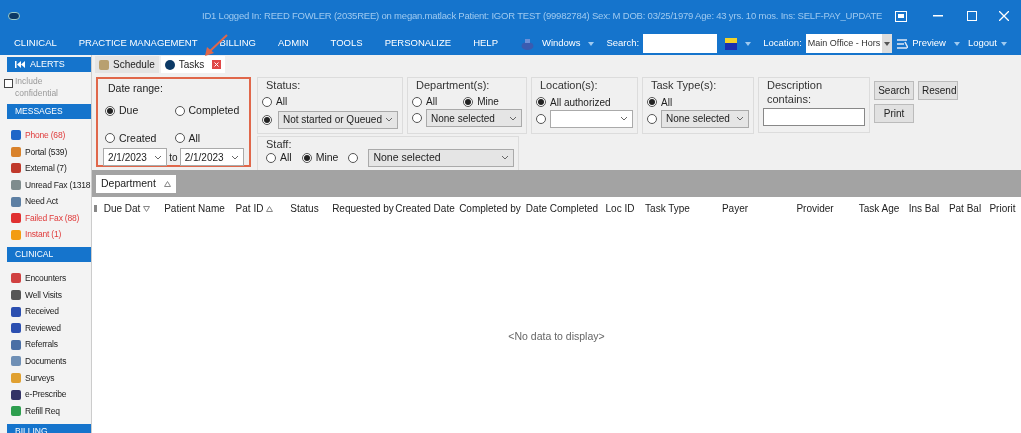 This screenshot has height=433, width=1021. What do you see at coordinates (569, 85) in the screenshot?
I see `group-title: Location(s):` at bounding box center [569, 85].